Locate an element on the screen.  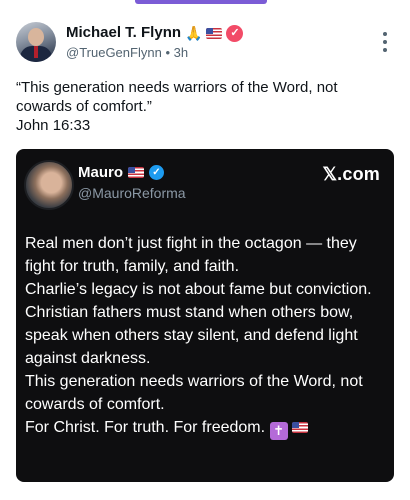
active-tab-indicator is located at coordinates (201, 2).